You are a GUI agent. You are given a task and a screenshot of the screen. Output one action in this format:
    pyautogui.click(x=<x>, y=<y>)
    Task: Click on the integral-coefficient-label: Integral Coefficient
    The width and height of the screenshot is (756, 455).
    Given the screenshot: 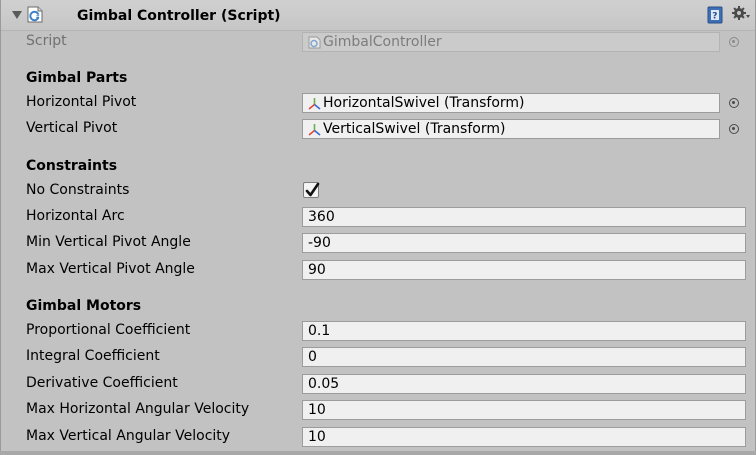 What is the action you would take?
    pyautogui.click(x=93, y=356)
    